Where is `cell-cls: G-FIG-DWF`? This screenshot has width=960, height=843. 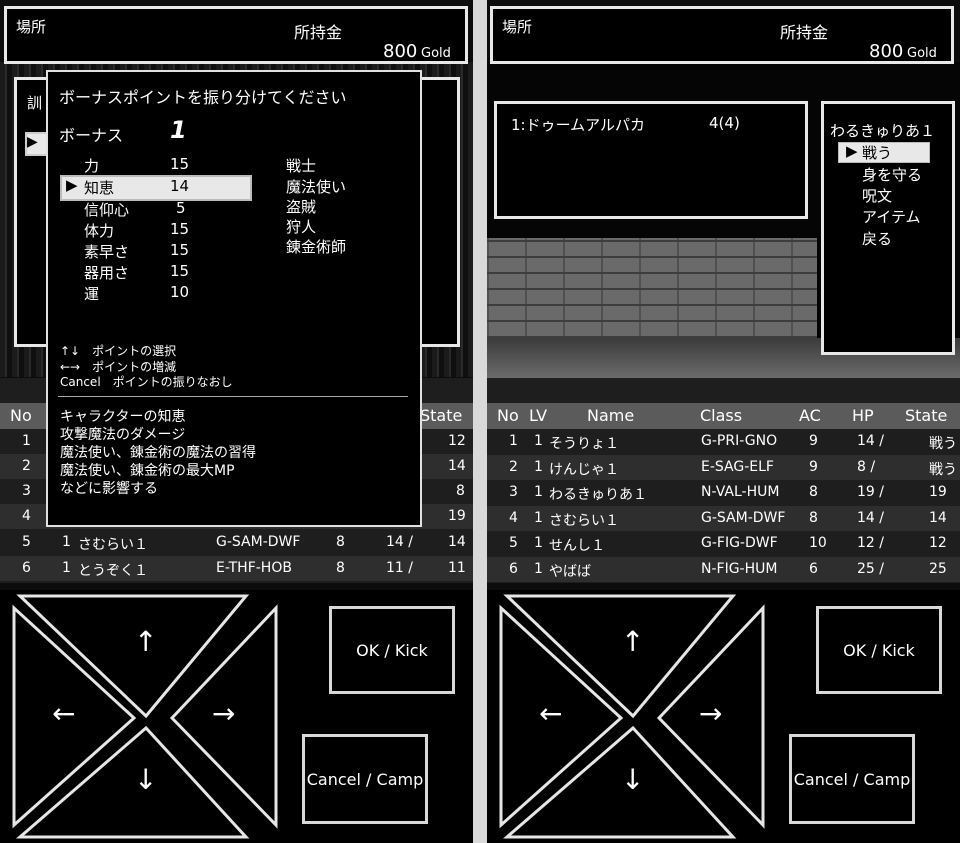 cell-cls: G-FIG-DWF is located at coordinates (739, 543).